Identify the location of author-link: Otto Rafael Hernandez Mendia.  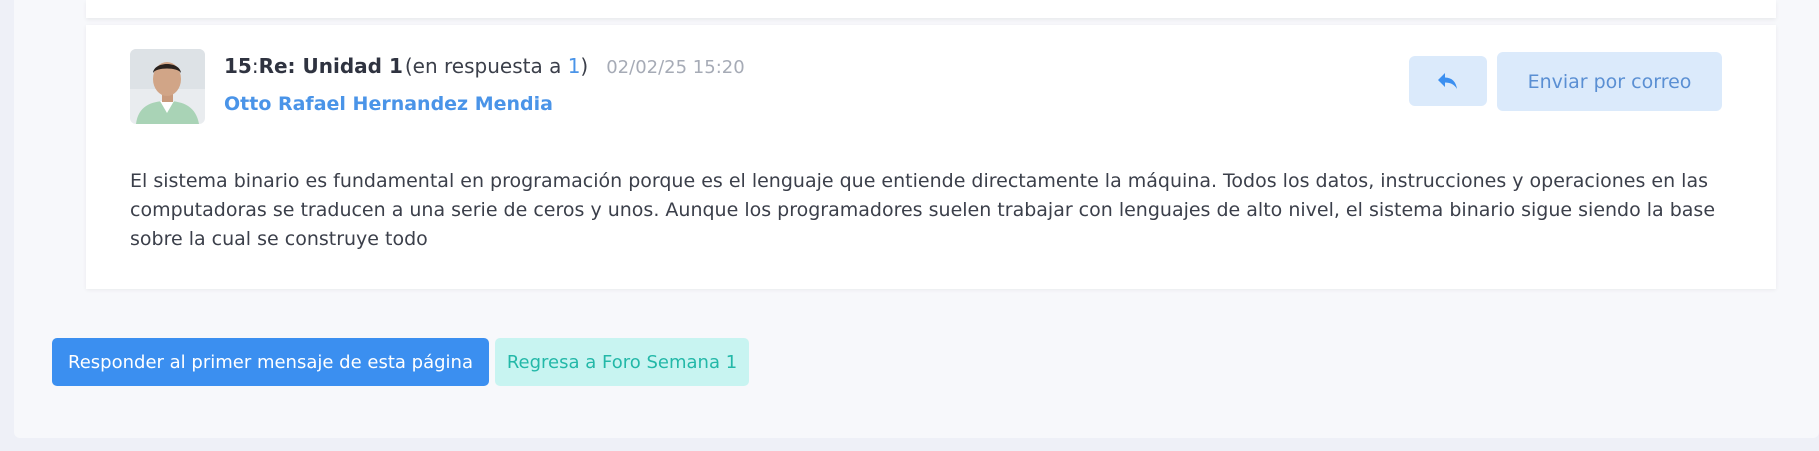
(388, 104).